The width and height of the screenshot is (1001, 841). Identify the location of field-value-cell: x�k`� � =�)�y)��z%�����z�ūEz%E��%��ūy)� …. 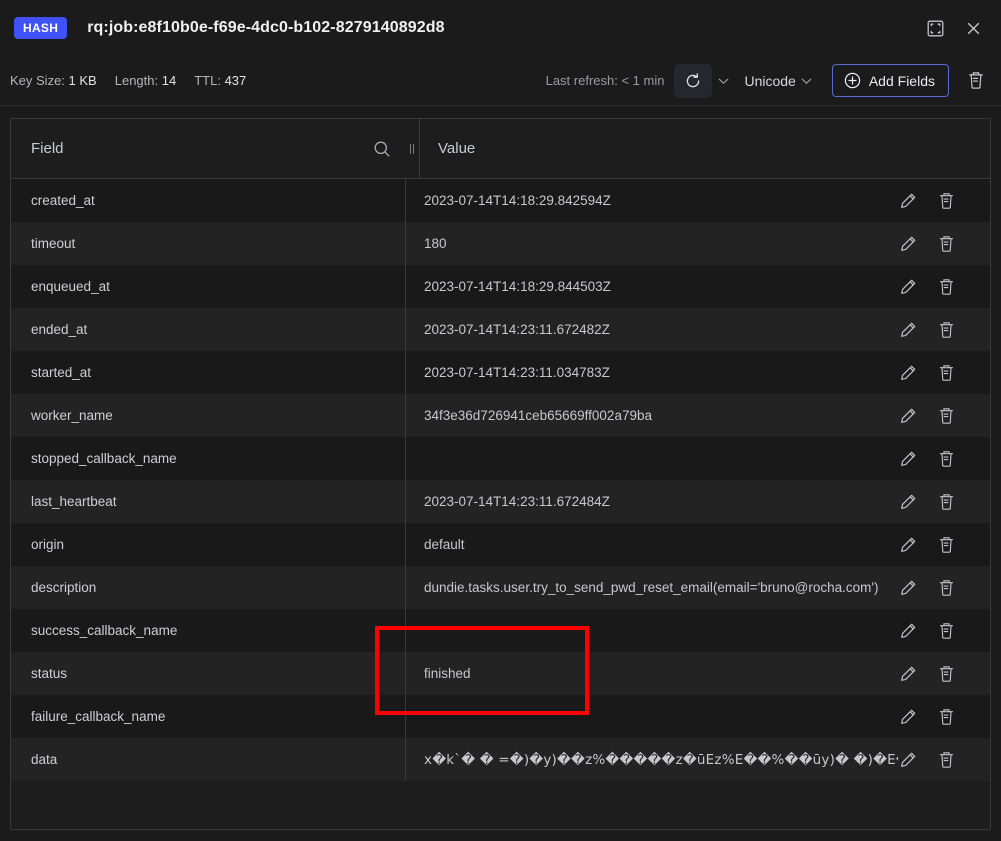
(651, 759).